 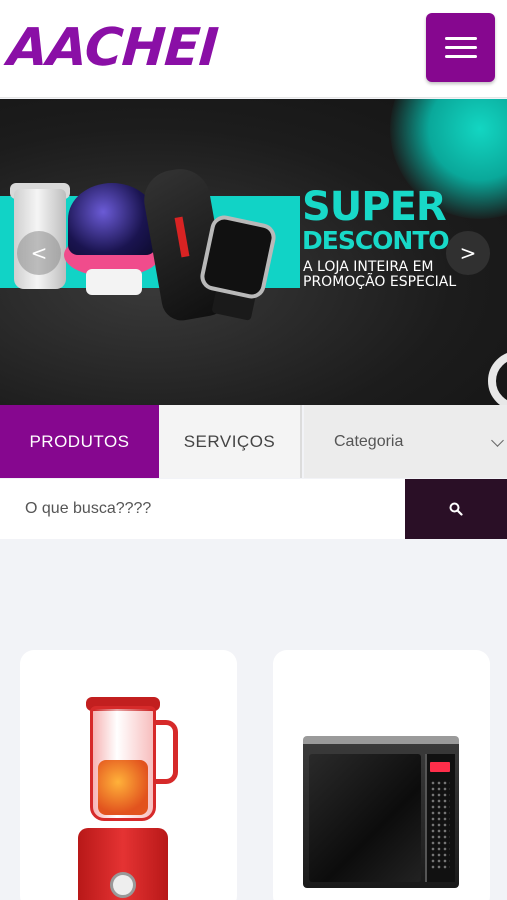 I want to click on search-icon, so click(x=456, y=509).